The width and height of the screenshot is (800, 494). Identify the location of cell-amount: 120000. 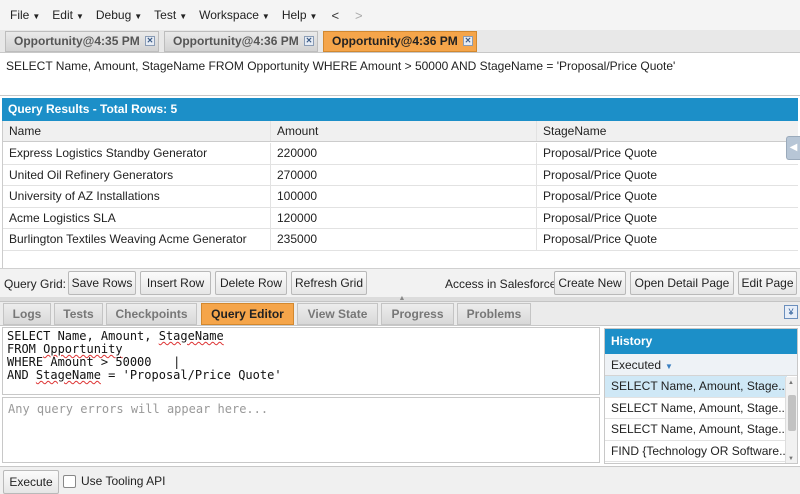
(404, 218).